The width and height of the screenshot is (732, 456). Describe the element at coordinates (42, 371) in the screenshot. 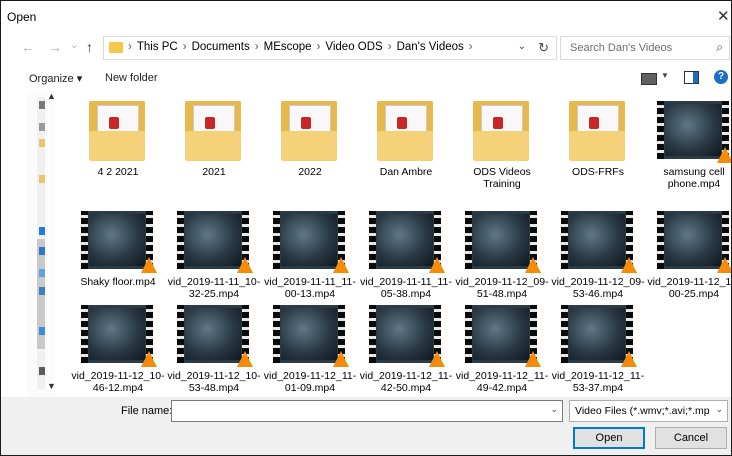

I see `drive-icon` at that location.